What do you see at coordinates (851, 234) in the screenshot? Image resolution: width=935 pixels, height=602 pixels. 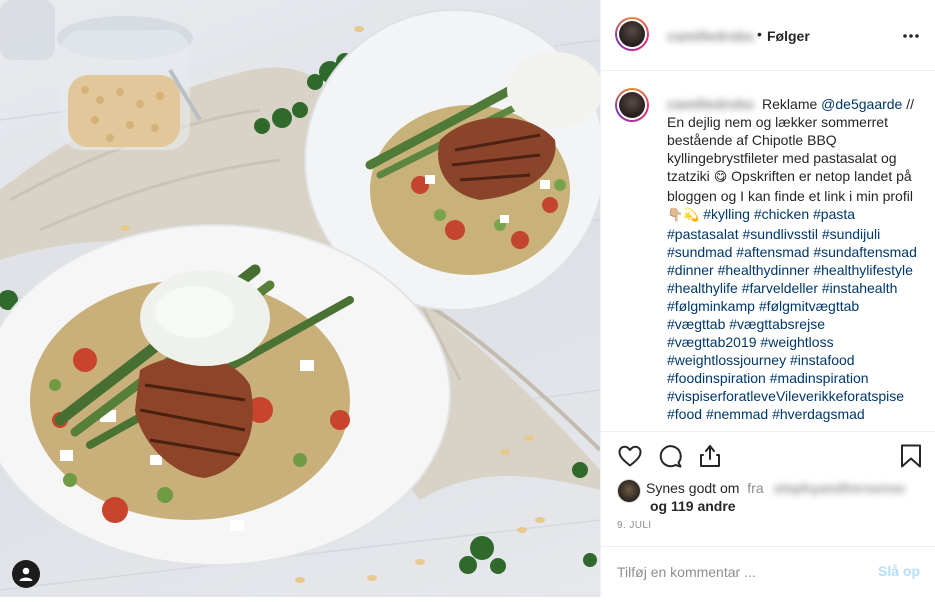 I see `hashtag-link: #sundijuli` at bounding box center [851, 234].